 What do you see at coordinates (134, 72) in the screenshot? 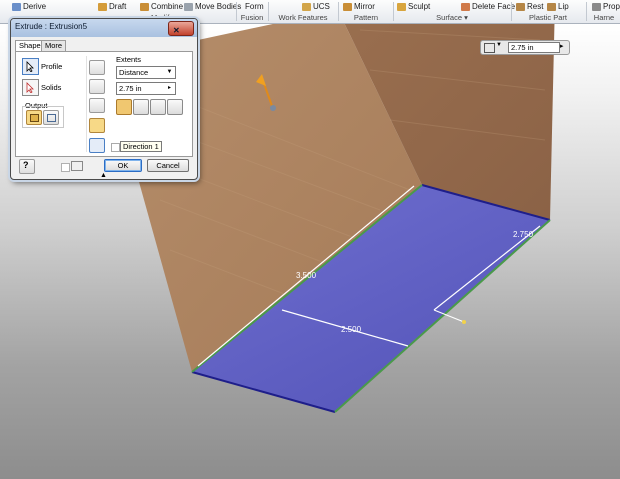
I see `extents-selected-value: Distance` at bounding box center [134, 72].